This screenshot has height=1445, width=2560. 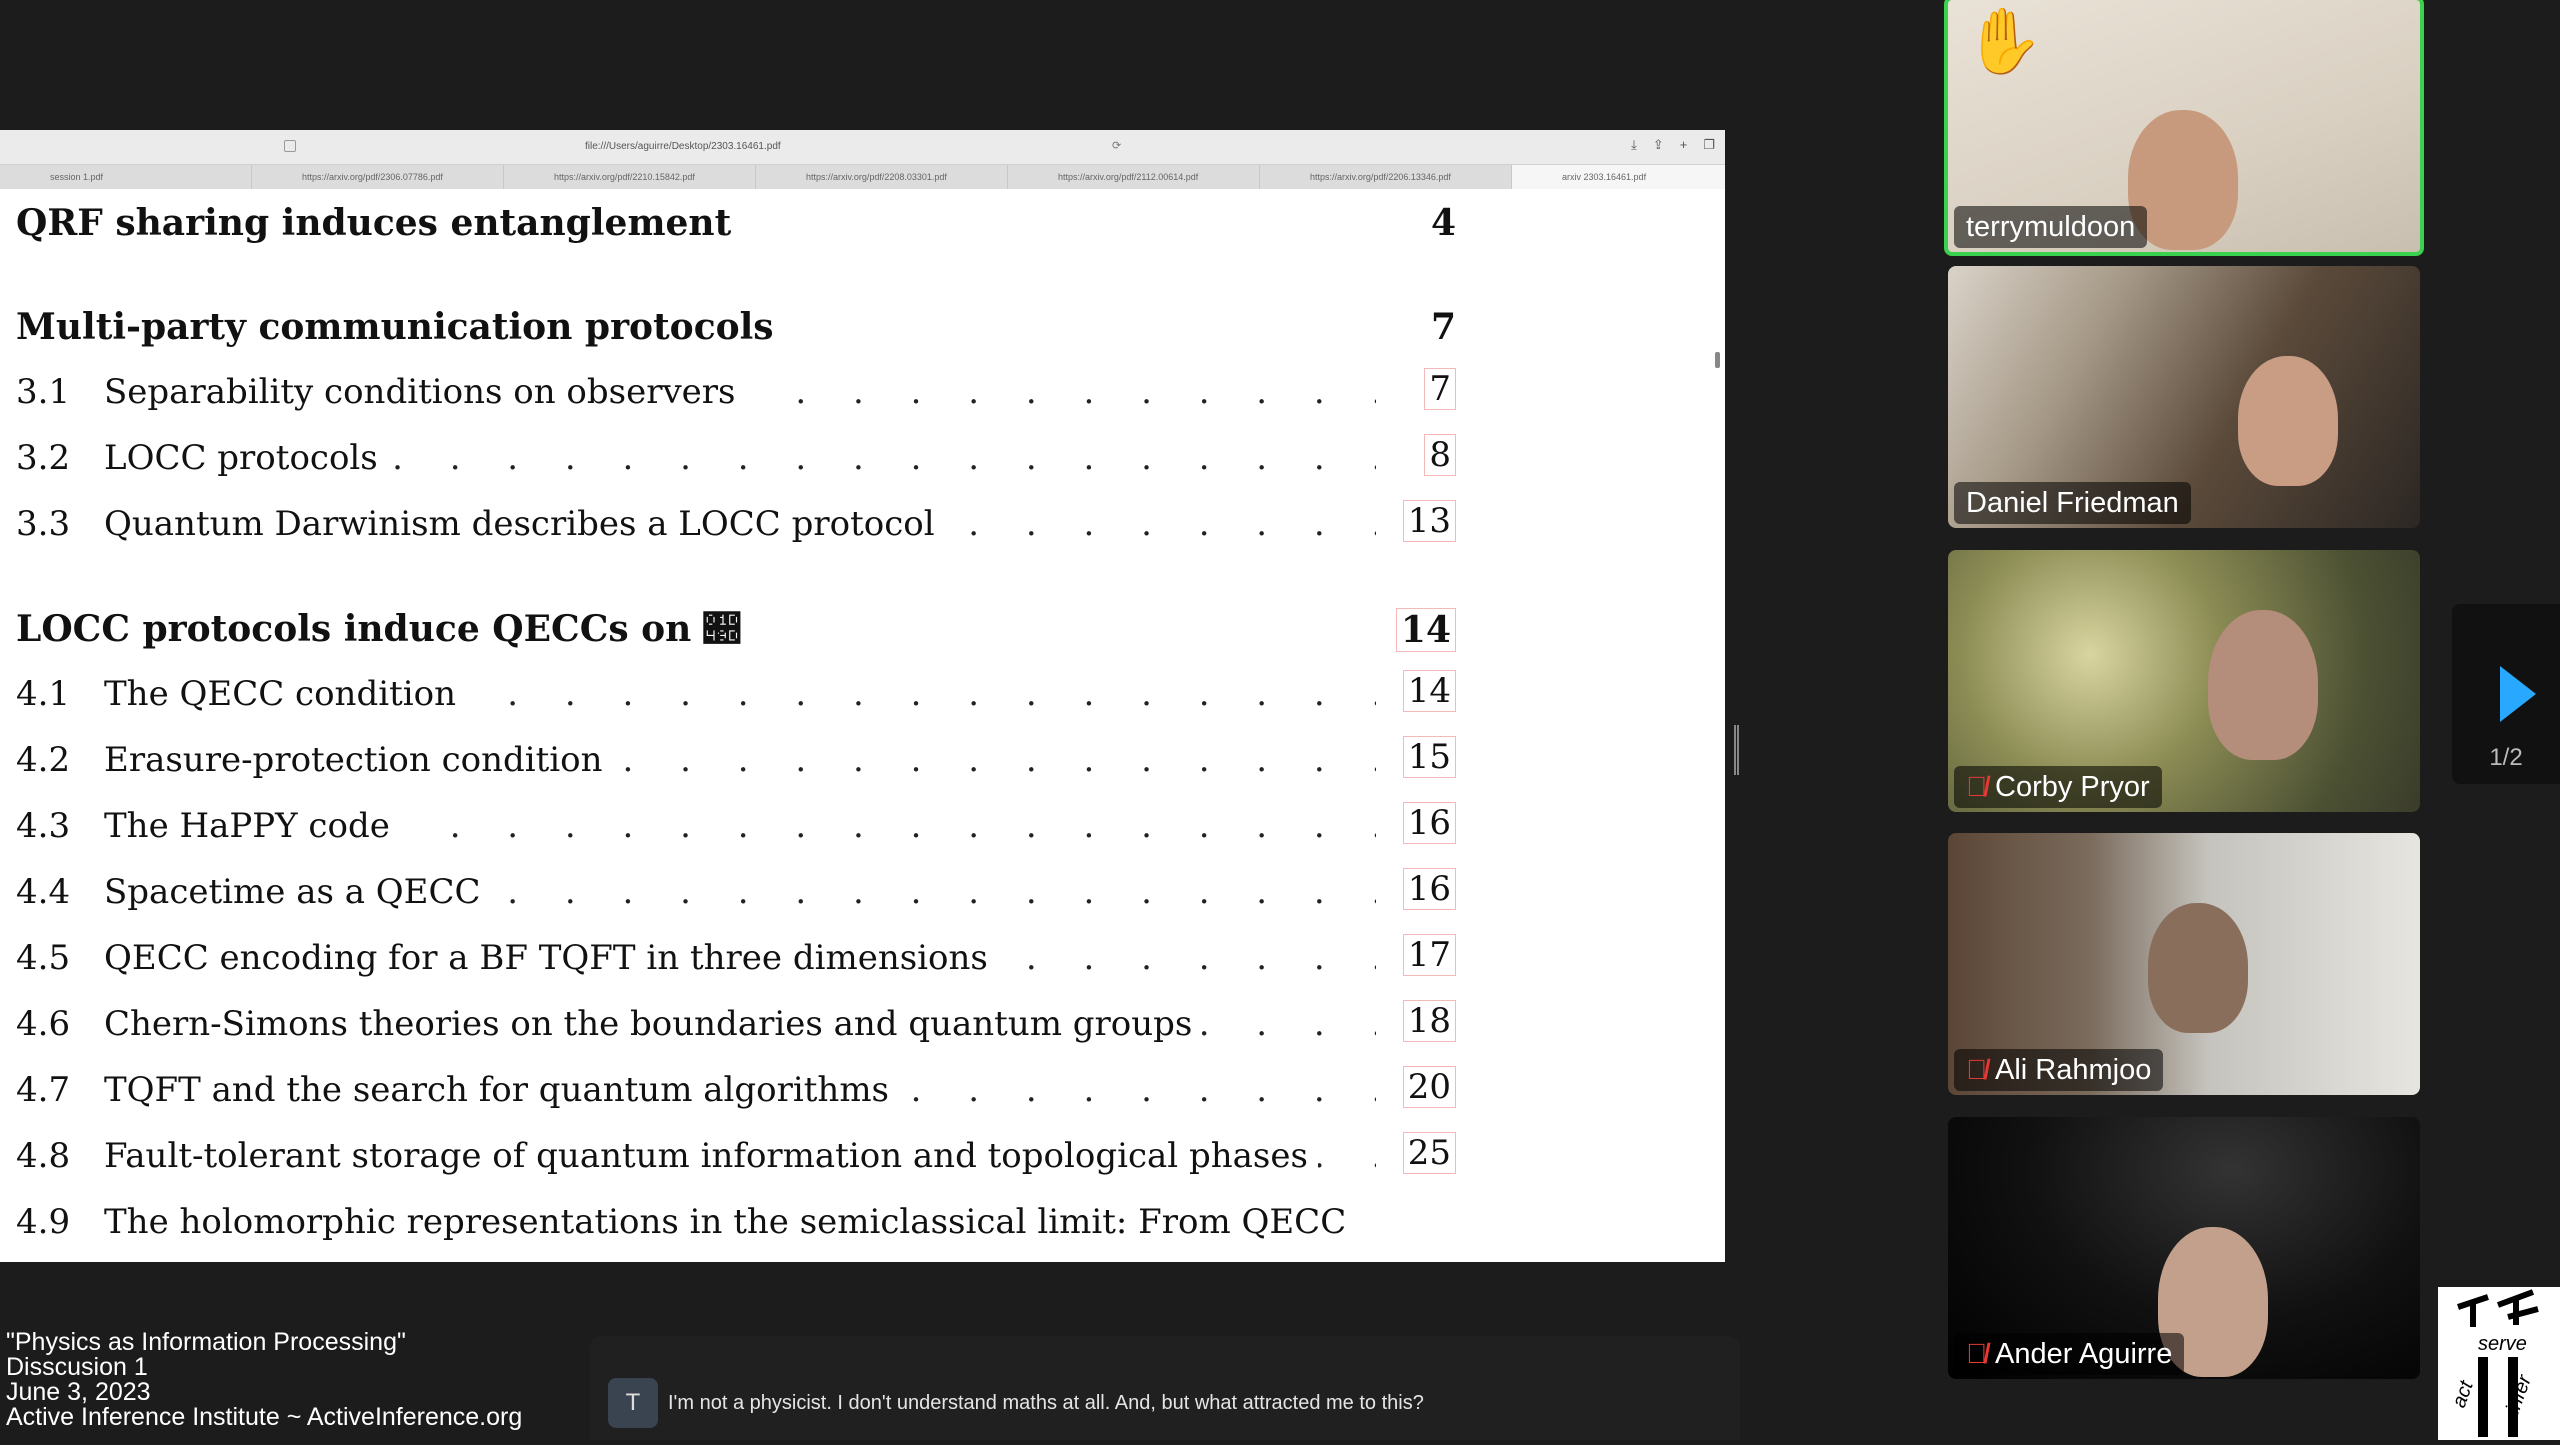 What do you see at coordinates (290, 146) in the screenshot?
I see `sidebar-toggle-icon` at bounding box center [290, 146].